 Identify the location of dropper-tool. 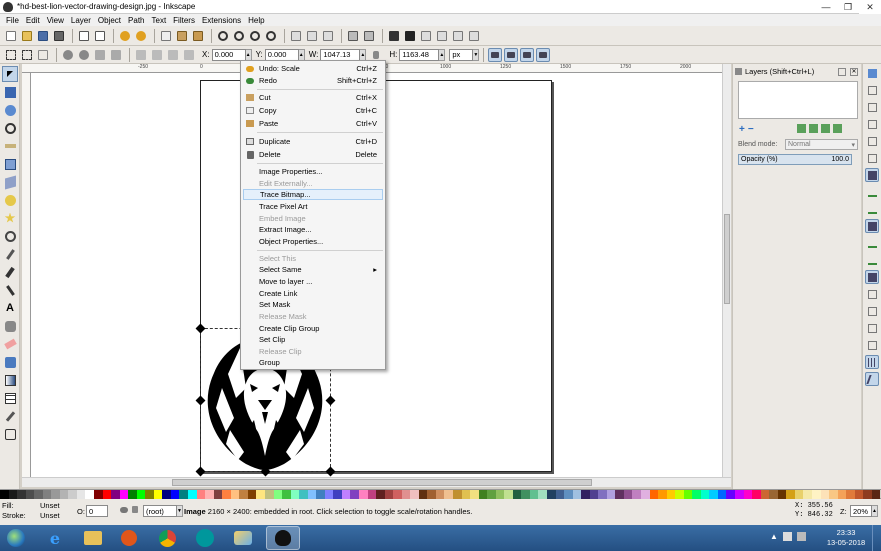
(10, 416).